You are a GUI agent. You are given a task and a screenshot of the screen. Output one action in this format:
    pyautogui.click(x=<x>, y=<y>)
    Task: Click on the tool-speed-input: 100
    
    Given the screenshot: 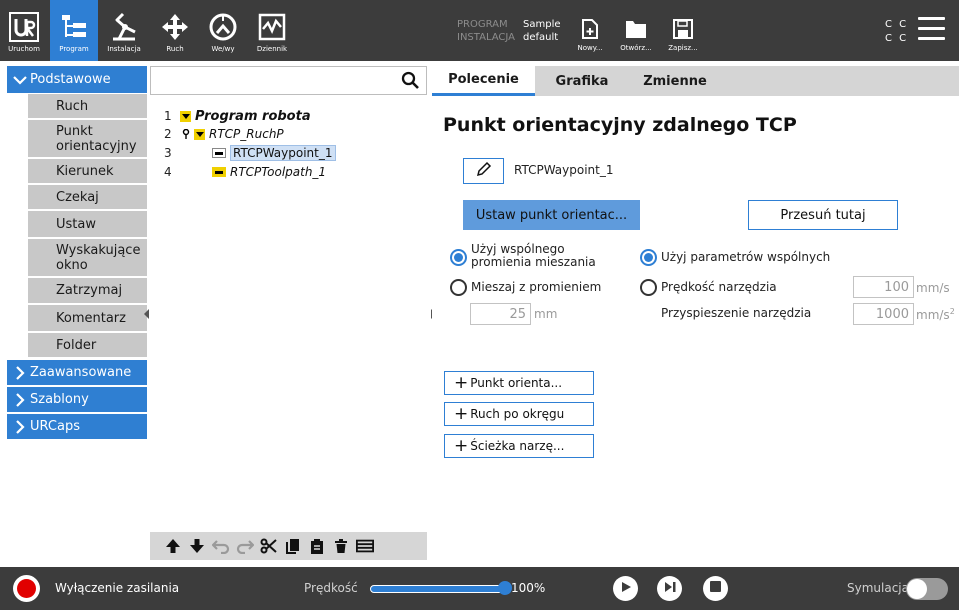 What is the action you would take?
    pyautogui.click(x=883, y=287)
    